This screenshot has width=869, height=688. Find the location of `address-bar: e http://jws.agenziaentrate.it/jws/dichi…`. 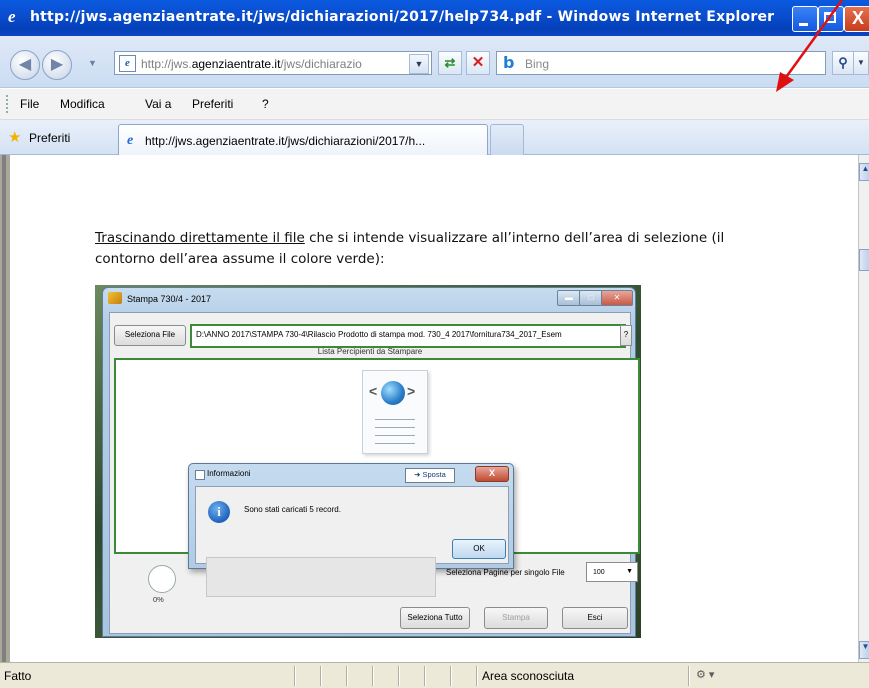

address-bar: e http://jws.agenziaentrate.it/jws/dichi… is located at coordinates (273, 63).